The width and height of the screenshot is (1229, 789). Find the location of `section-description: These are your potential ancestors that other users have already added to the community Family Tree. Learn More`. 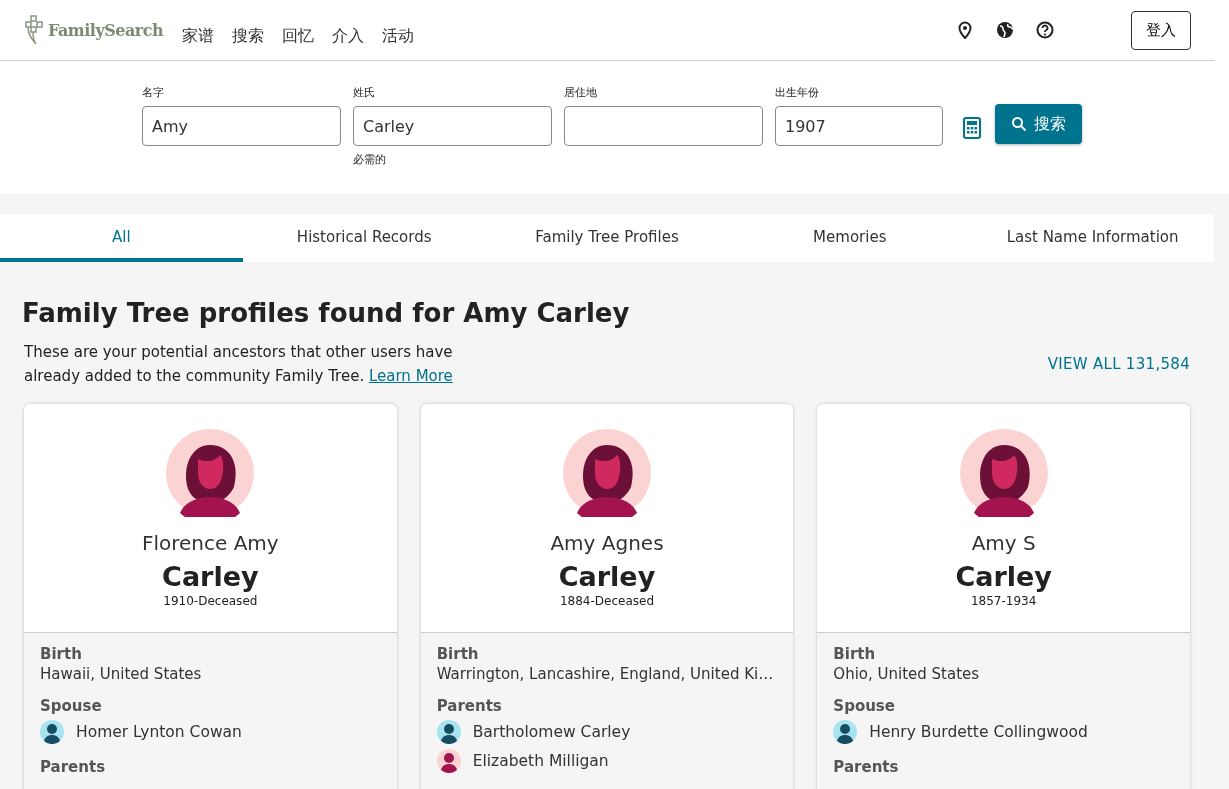

section-description: These are your potential ancestors that other users have already added to the community Family Tree. Learn More is located at coordinates (239, 364).